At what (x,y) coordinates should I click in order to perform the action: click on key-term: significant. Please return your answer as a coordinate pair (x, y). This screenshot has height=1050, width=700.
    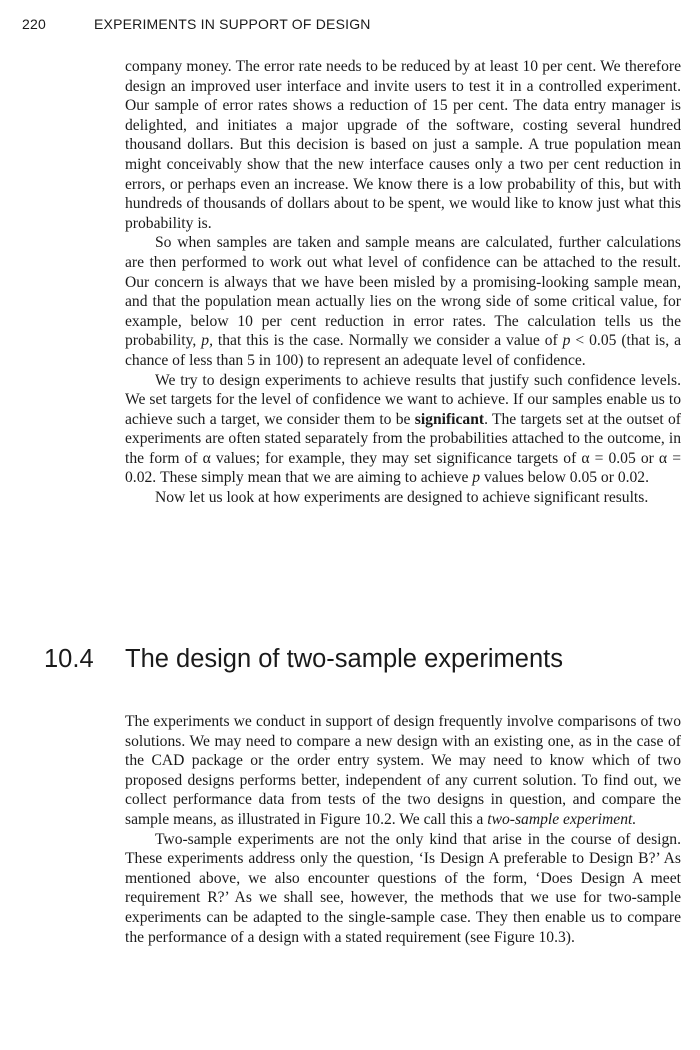
    Looking at the image, I should click on (449, 419).